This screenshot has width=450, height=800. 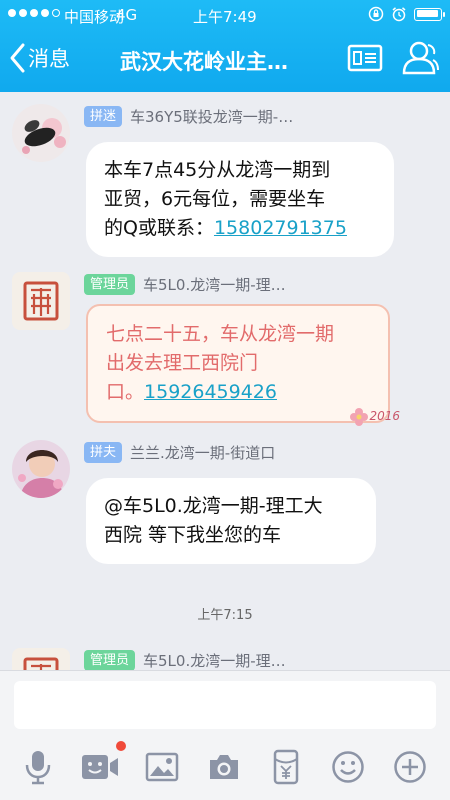 I want to click on camera-icon, so click(x=224, y=767).